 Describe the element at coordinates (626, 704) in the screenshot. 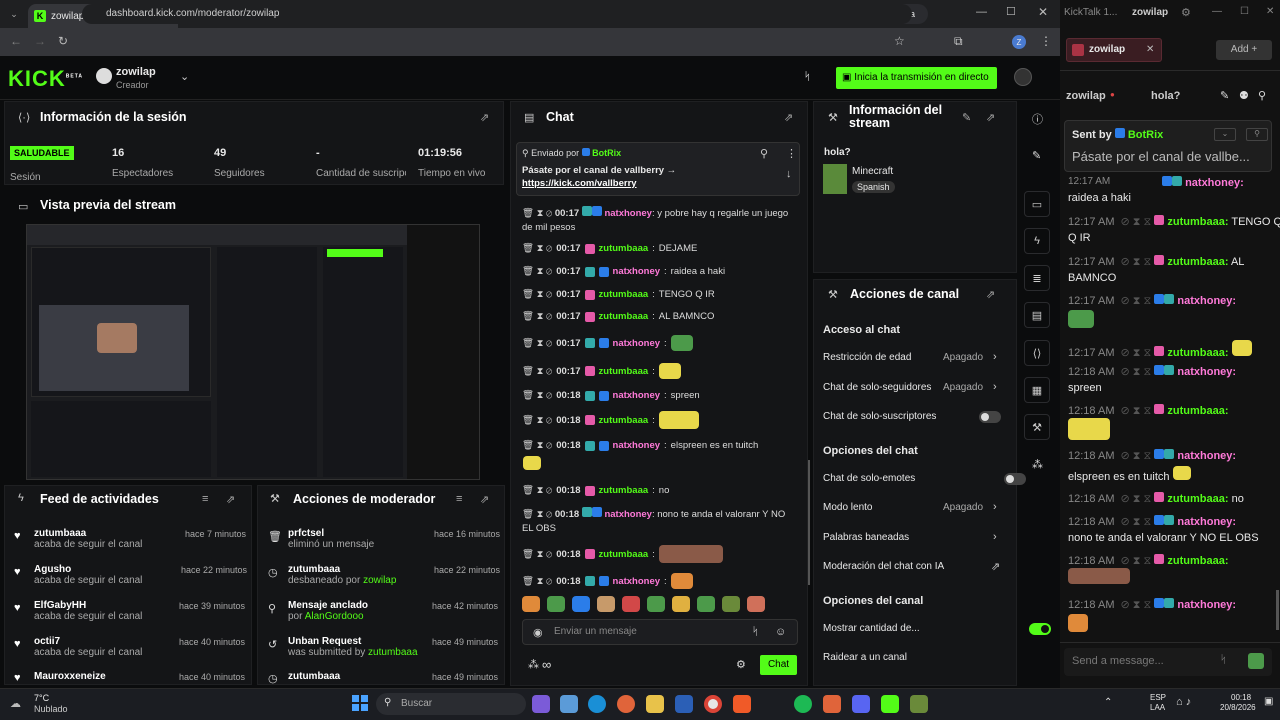

I see `firefox-icon` at that location.